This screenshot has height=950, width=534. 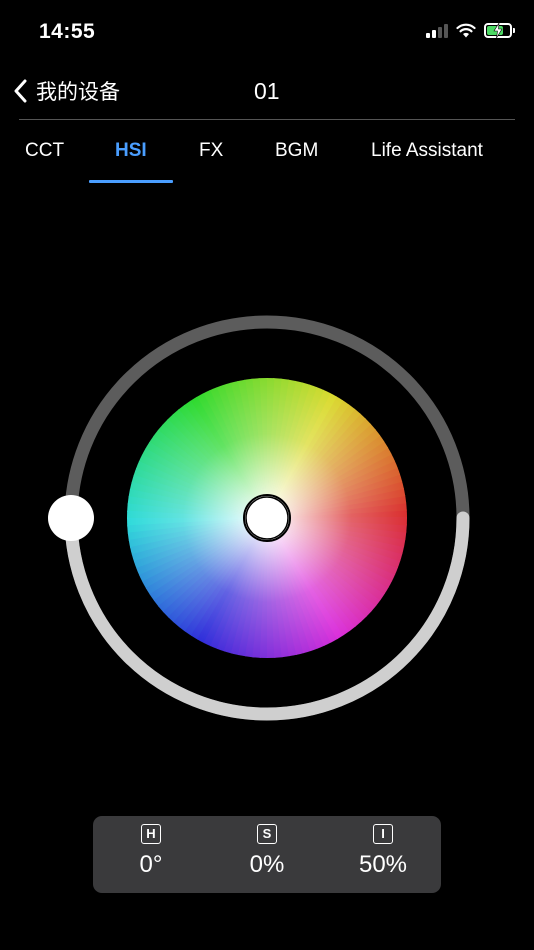 I want to click on active-tab-indicator, so click(x=131, y=181).